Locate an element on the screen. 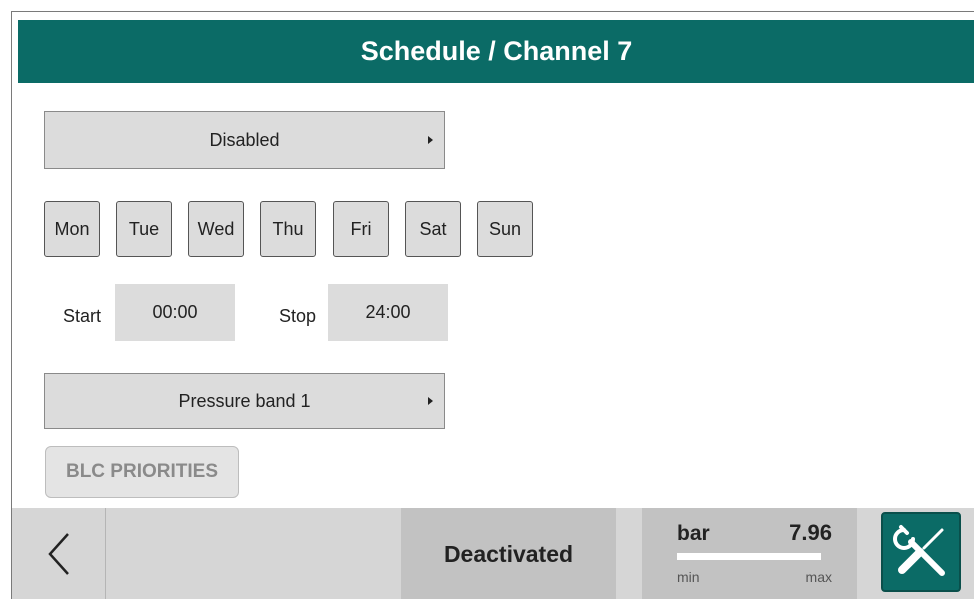 This screenshot has width=974, height=599. pressure-gauge: bar 7.96 min max is located at coordinates (749, 553).